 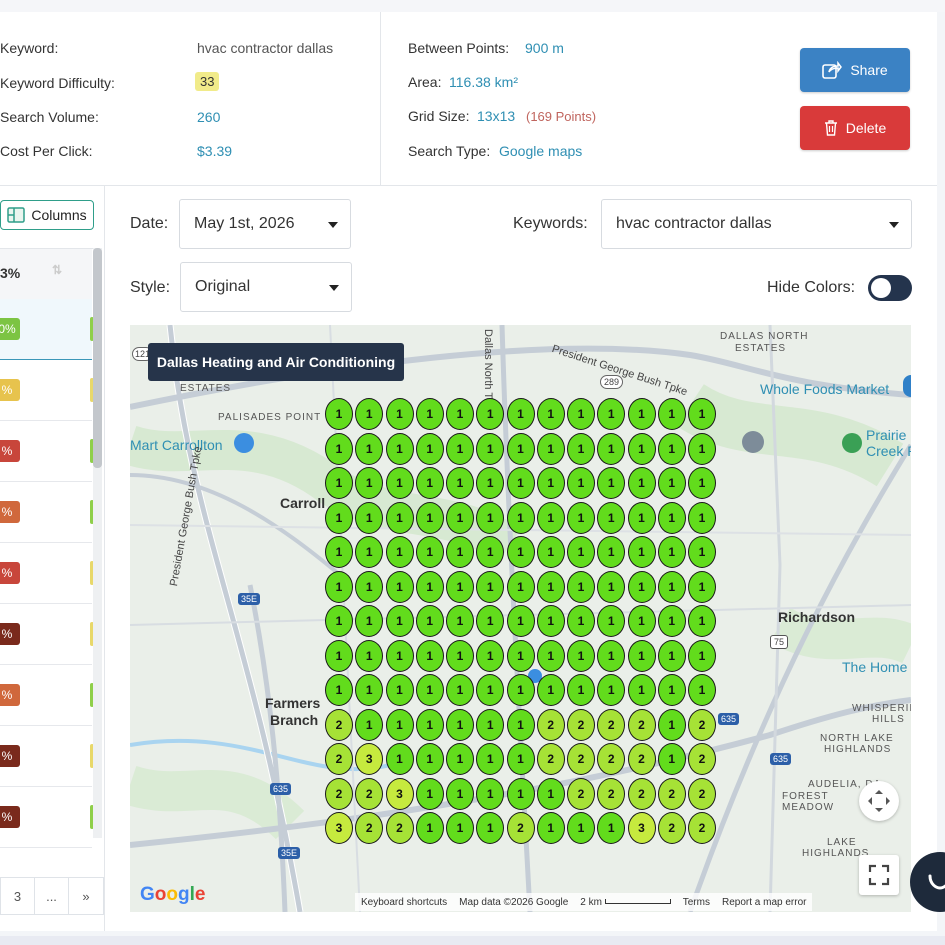 What do you see at coordinates (879, 801) in the screenshot?
I see `pan-arrows-icon` at bounding box center [879, 801].